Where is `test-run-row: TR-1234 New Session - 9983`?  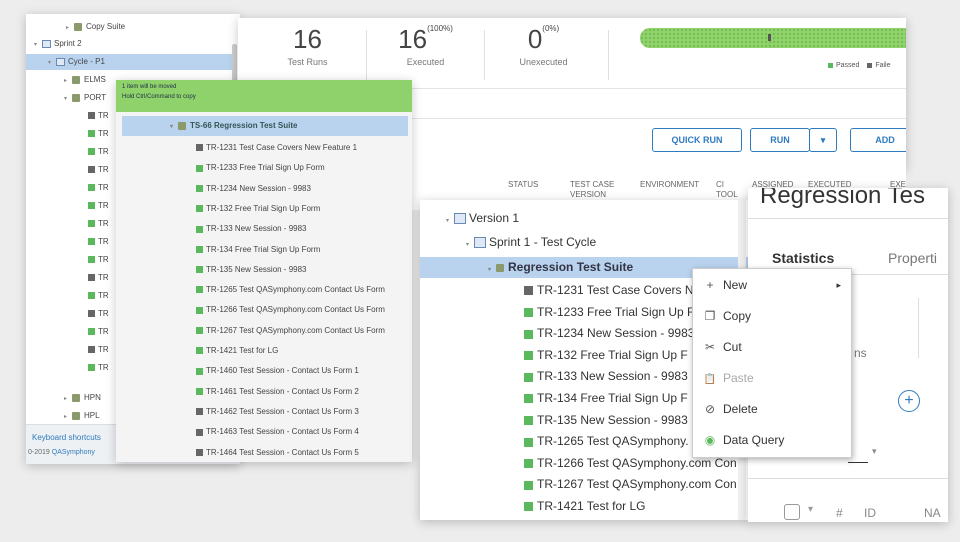 test-run-row: TR-1234 New Session - 9983 is located at coordinates (609, 333).